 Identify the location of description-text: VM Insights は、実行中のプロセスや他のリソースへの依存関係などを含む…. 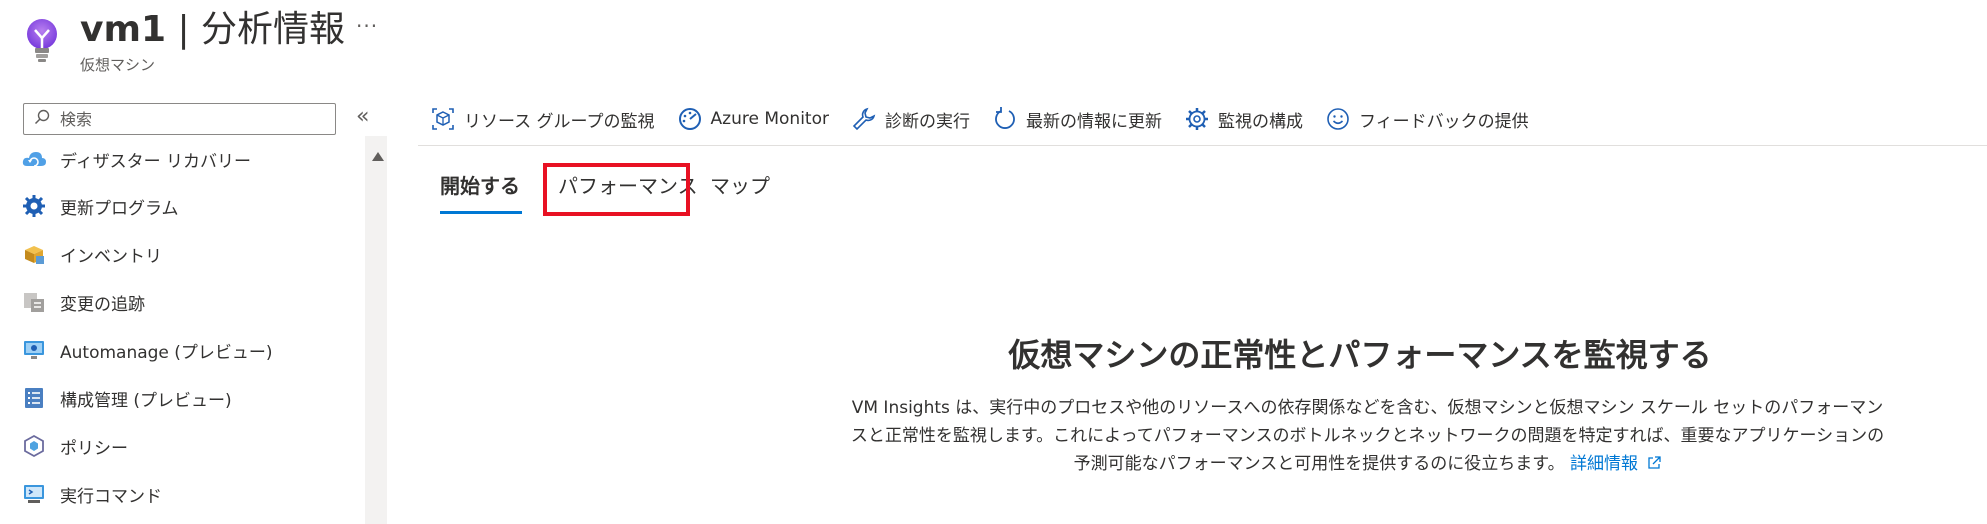
(1367, 436).